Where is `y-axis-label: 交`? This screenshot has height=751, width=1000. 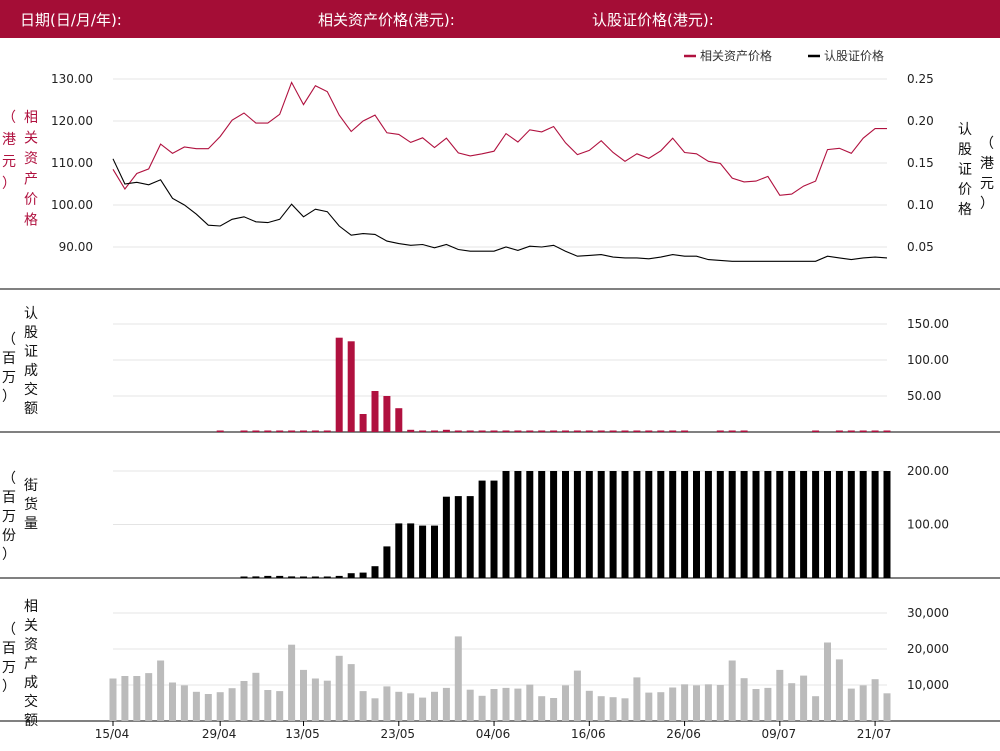 y-axis-label: 交 is located at coordinates (31, 701).